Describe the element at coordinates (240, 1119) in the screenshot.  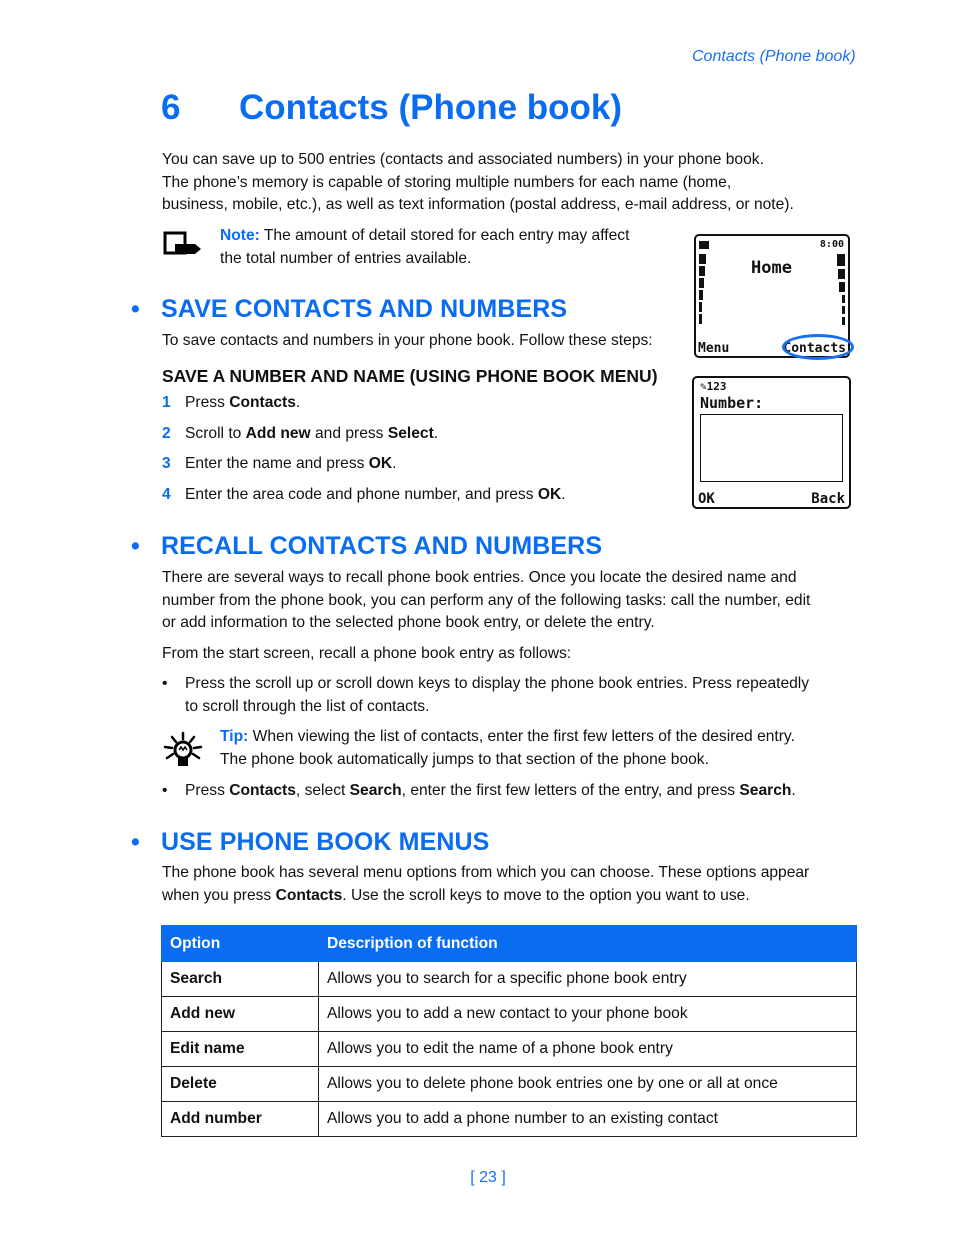
I see `option-cell: Add number` at that location.